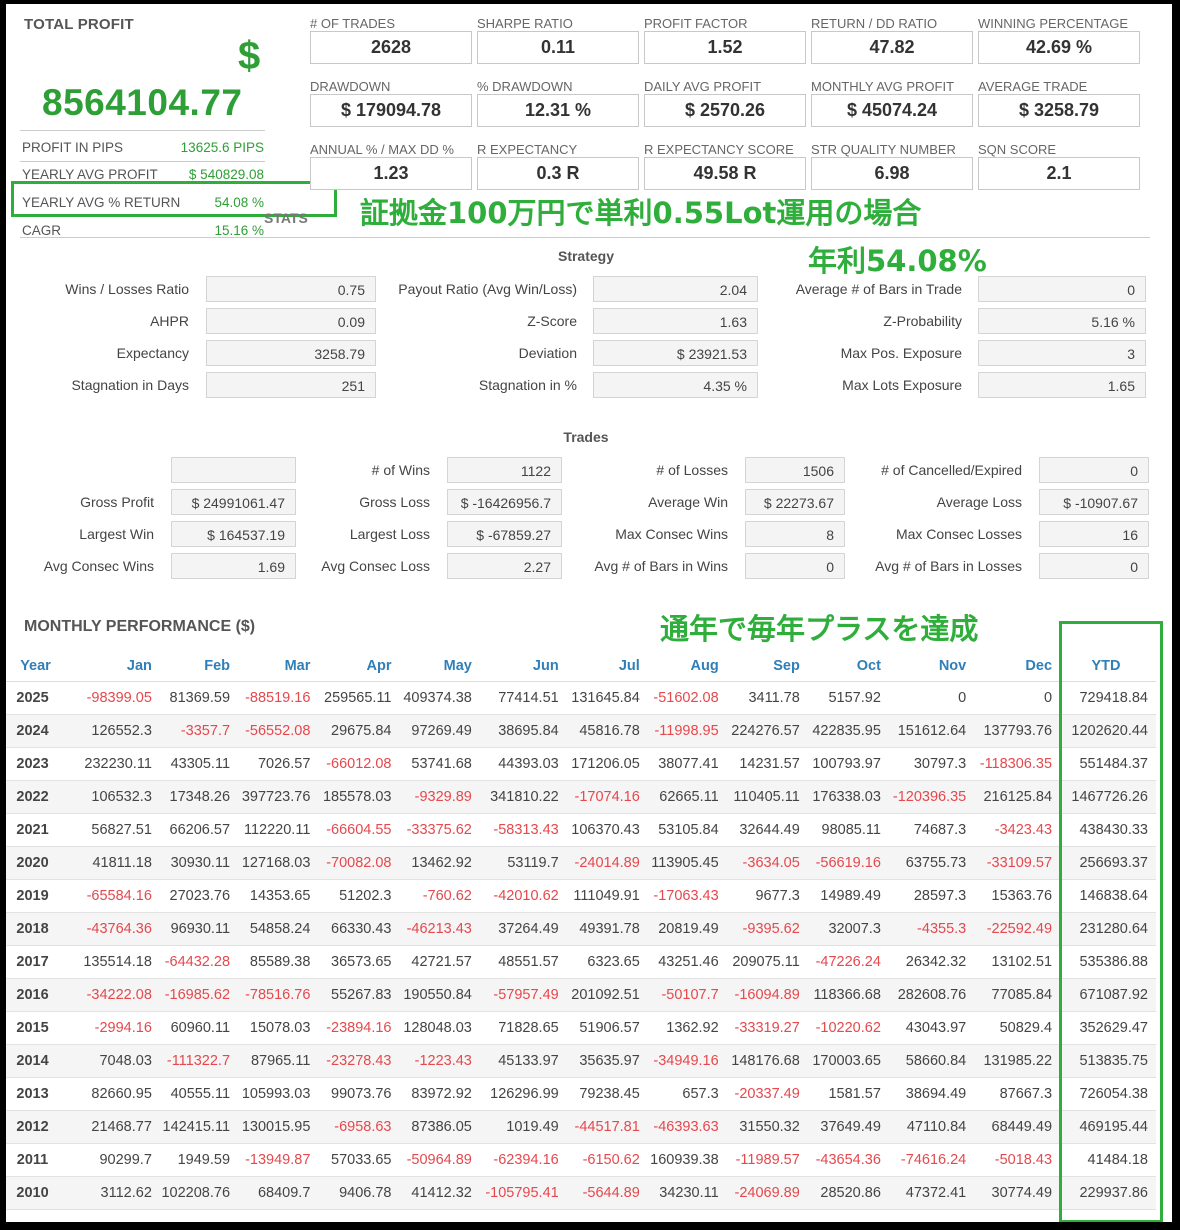 The height and width of the screenshot is (1230, 1180). I want to click on month-cell: 71828.65, so click(519, 1028).